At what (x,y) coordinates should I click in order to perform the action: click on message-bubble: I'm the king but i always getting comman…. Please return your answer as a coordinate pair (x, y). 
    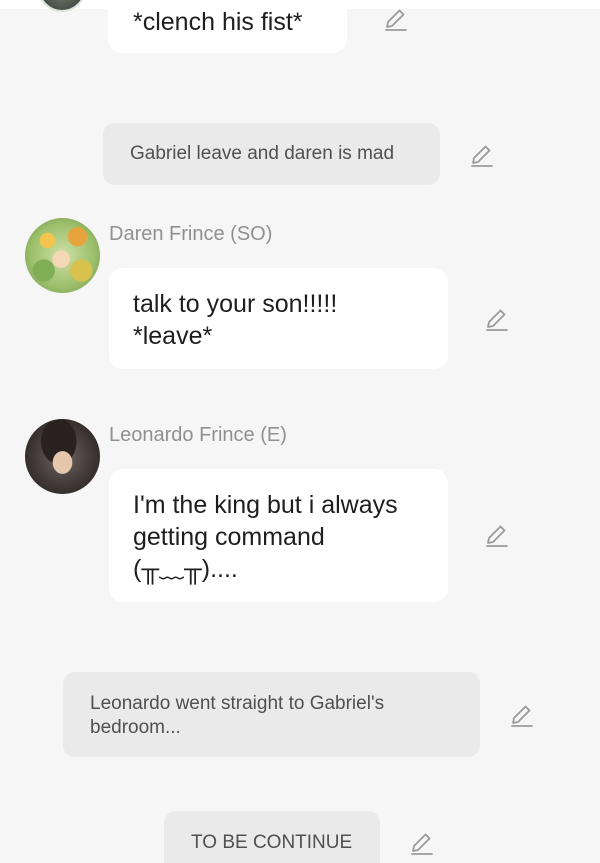
    Looking at the image, I should click on (278, 535).